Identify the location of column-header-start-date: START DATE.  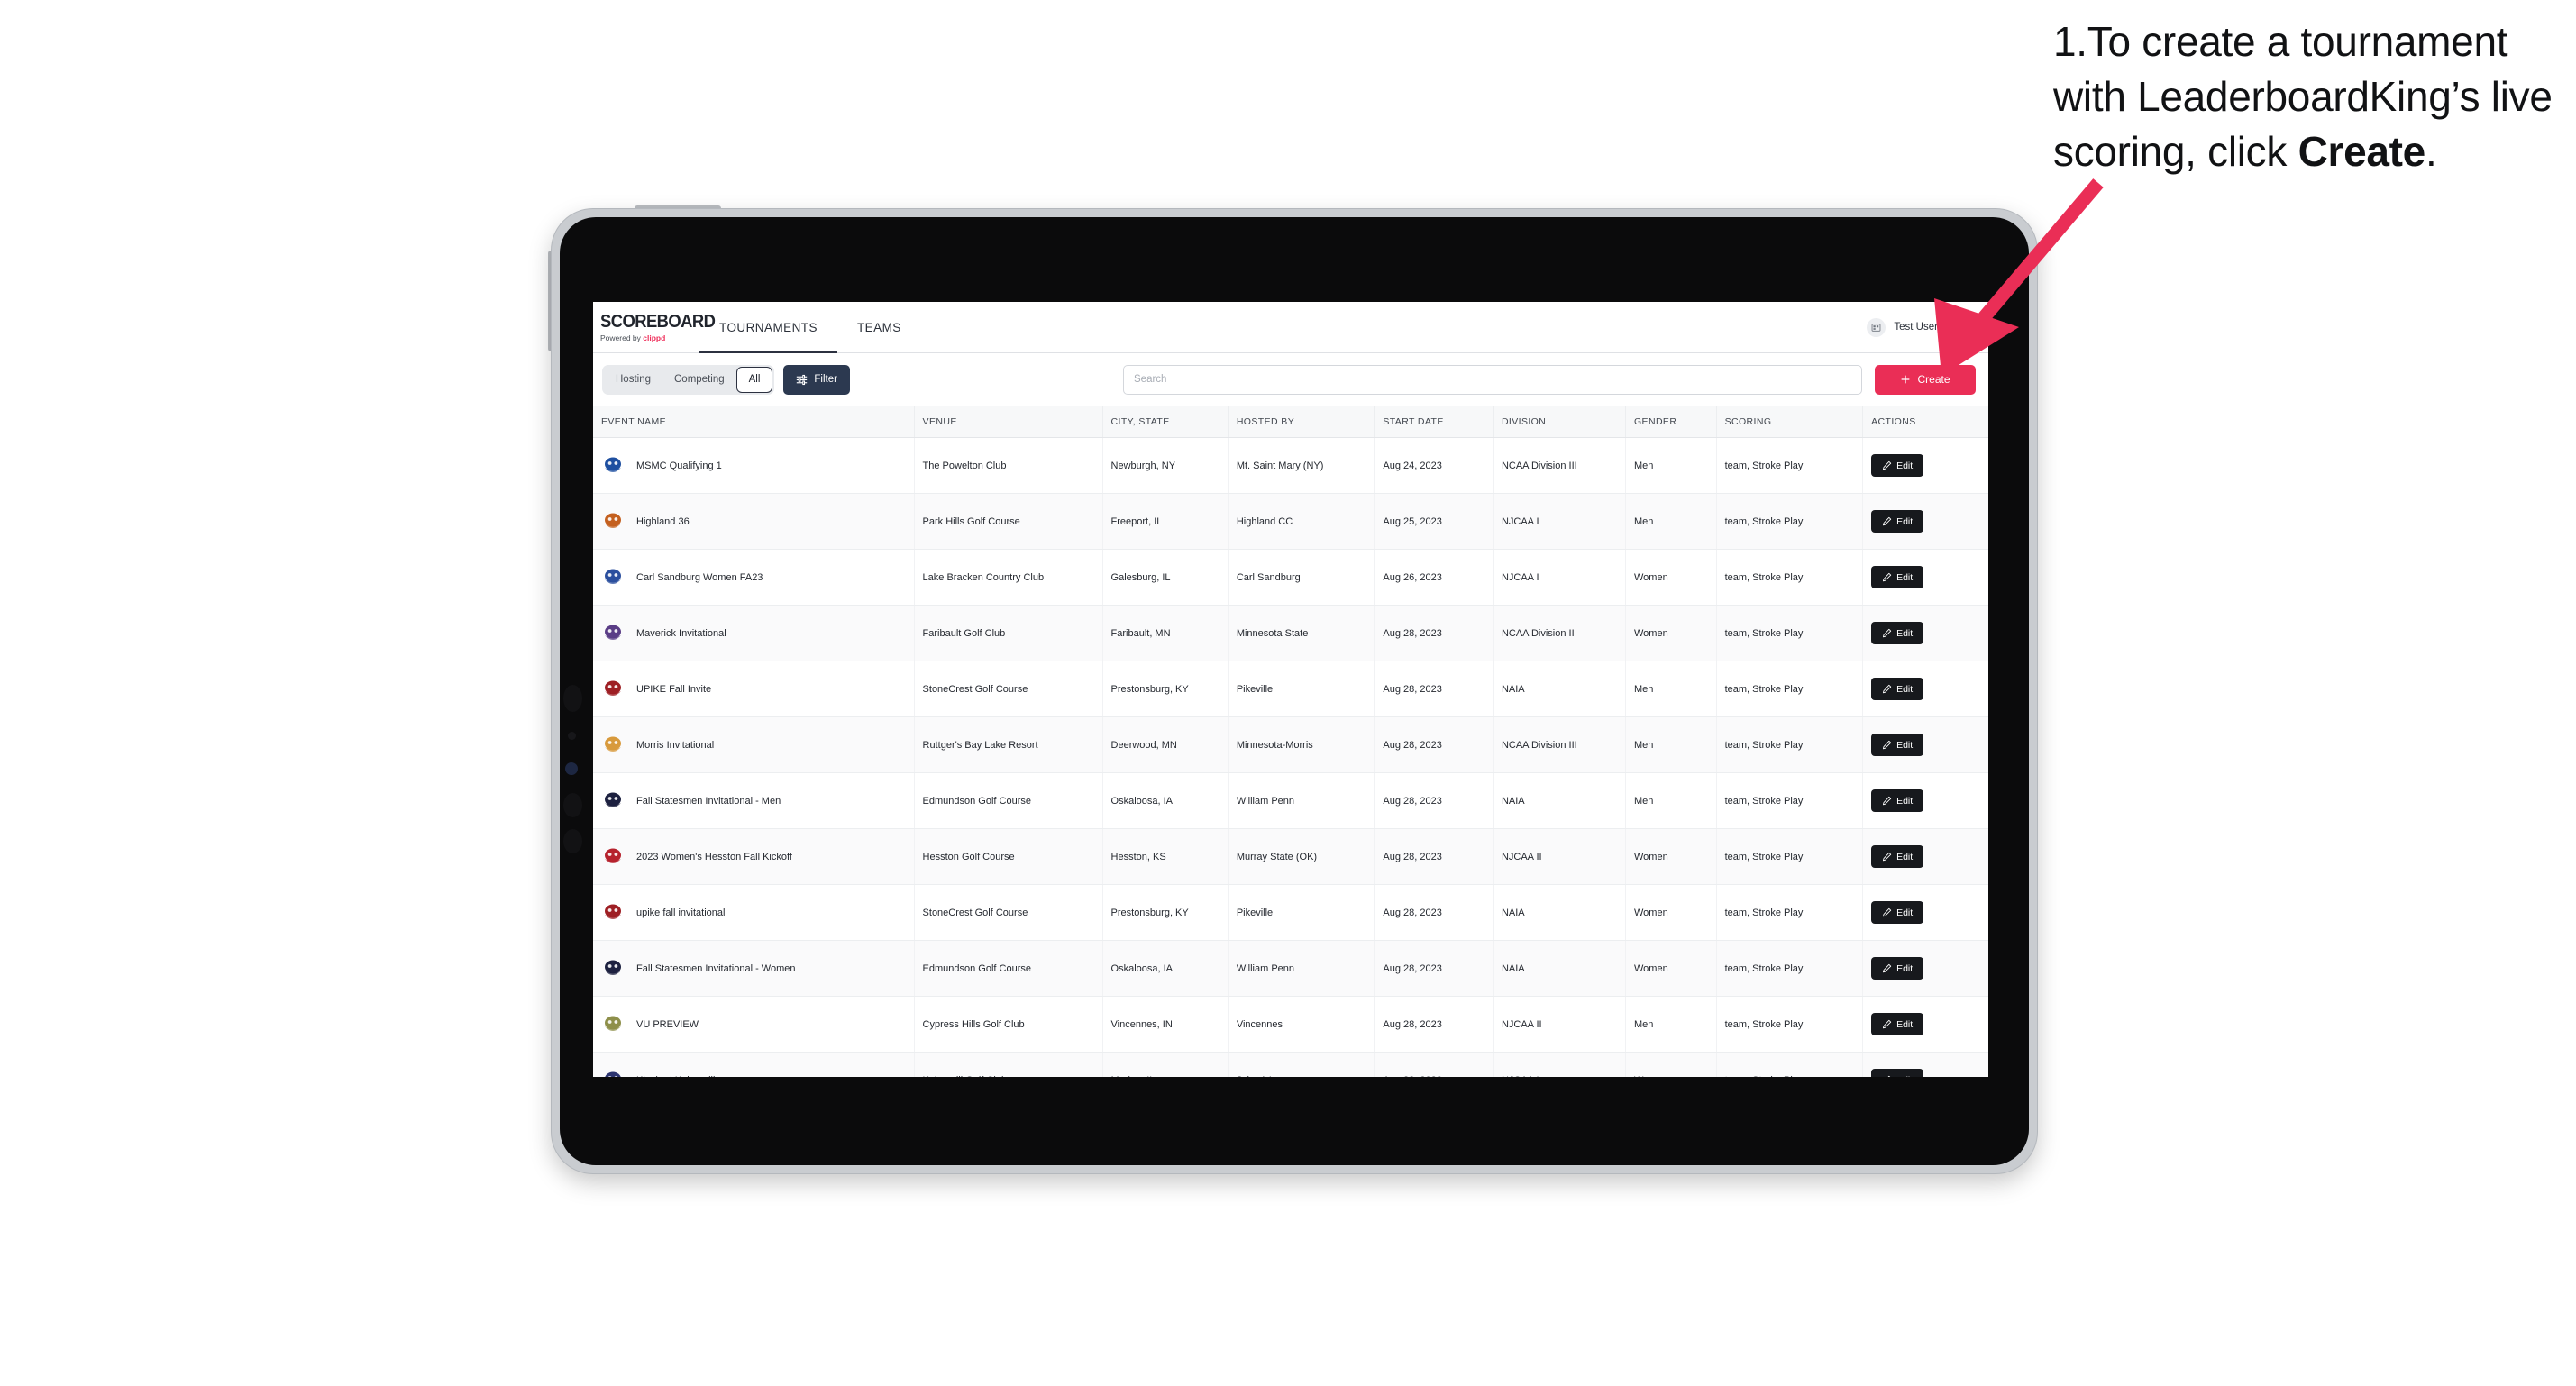
(1434, 422).